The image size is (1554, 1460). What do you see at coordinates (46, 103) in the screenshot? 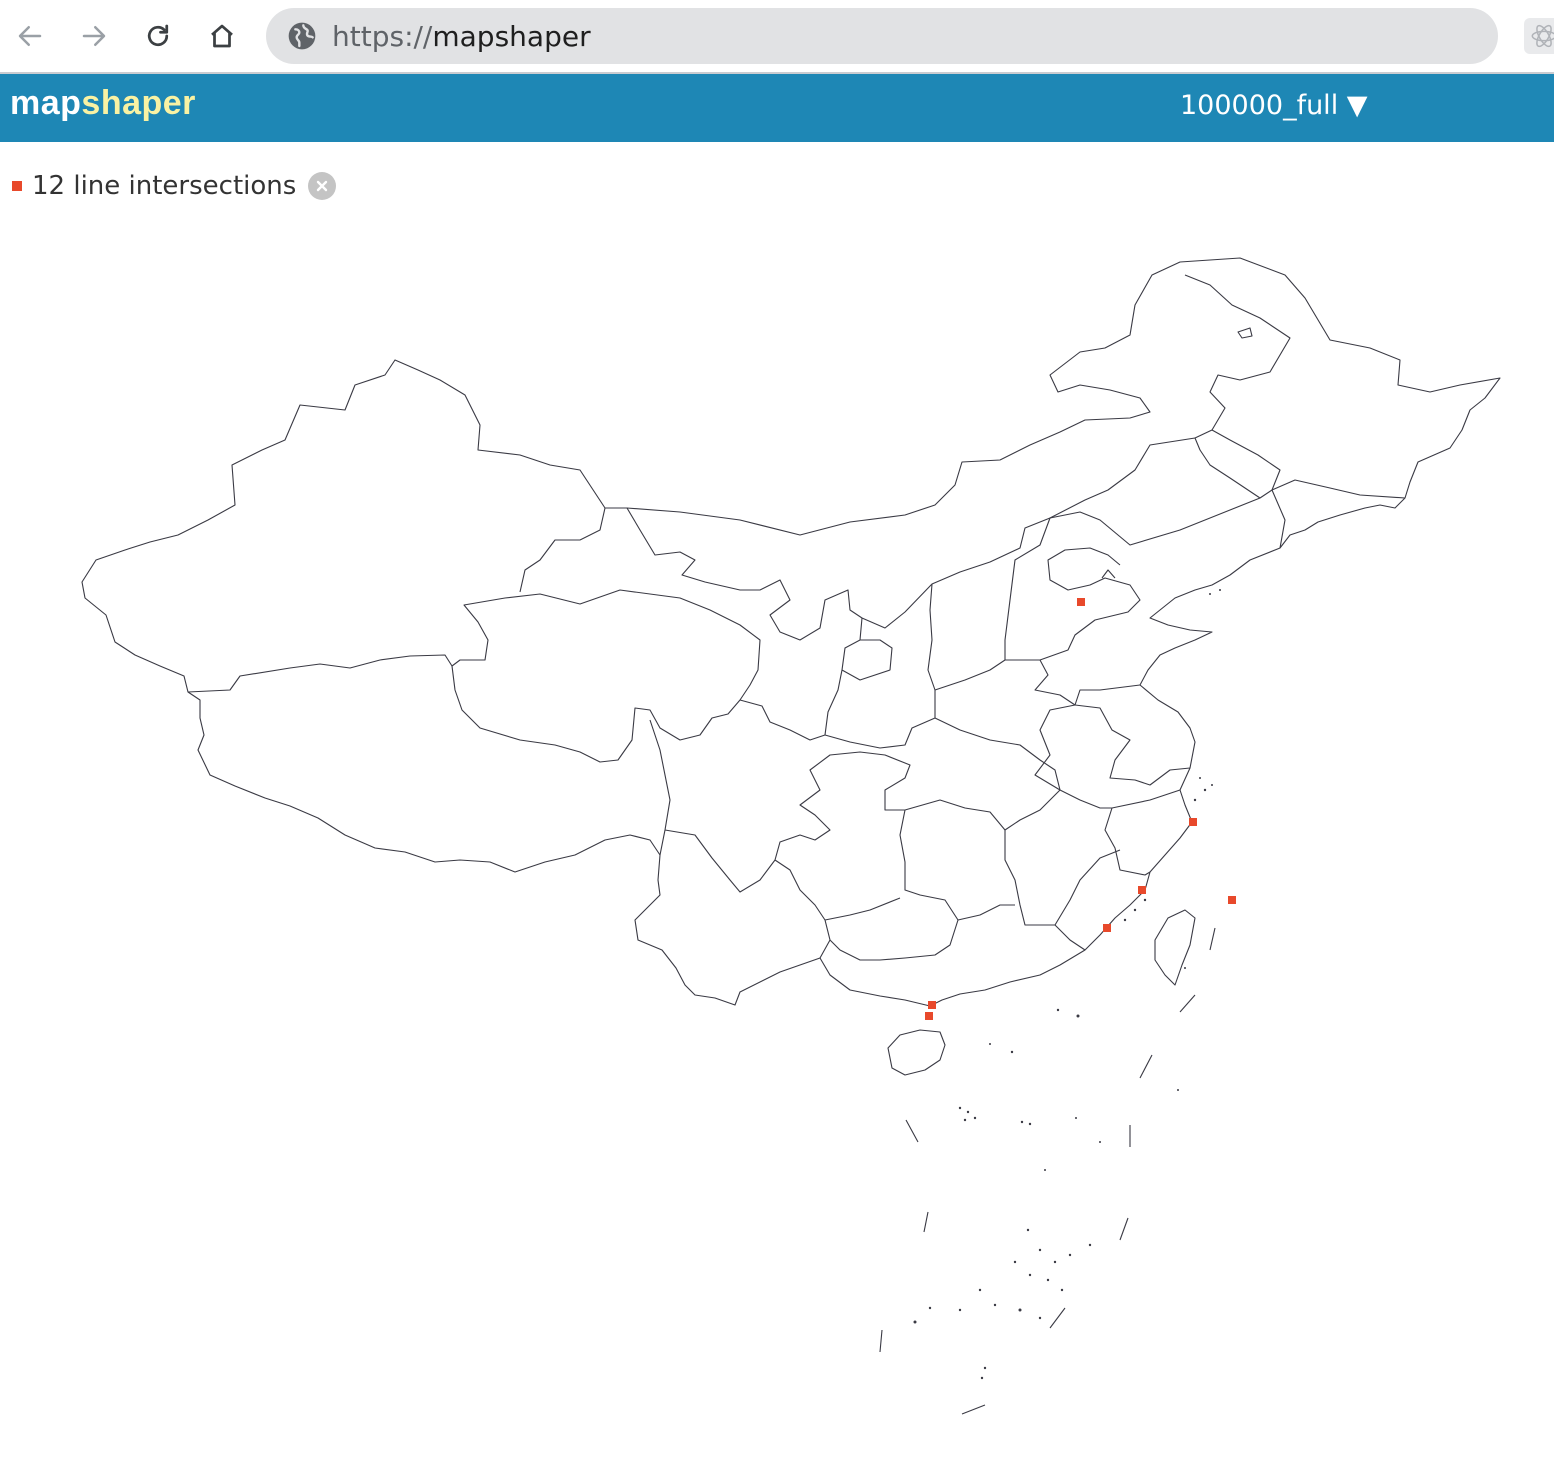
I see `logo-map: map` at bounding box center [46, 103].